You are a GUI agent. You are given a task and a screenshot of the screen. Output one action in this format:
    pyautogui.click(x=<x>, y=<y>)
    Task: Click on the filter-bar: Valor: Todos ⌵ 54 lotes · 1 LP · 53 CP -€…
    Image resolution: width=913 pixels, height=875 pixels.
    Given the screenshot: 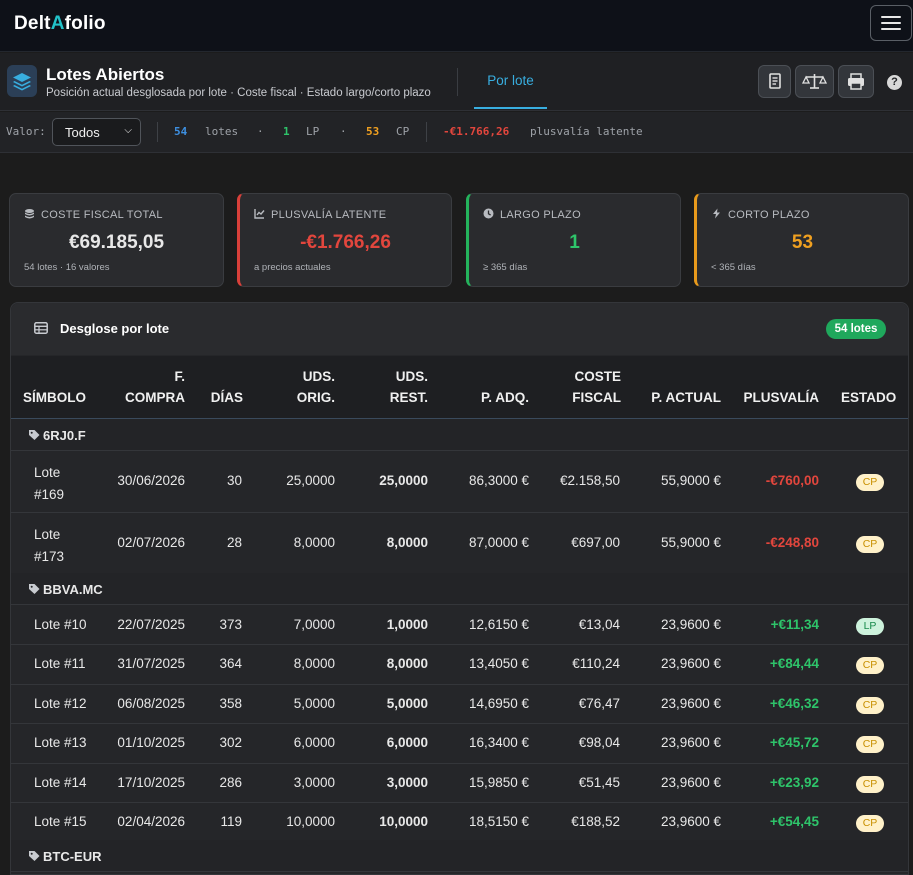 What is the action you would take?
    pyautogui.click(x=456, y=132)
    